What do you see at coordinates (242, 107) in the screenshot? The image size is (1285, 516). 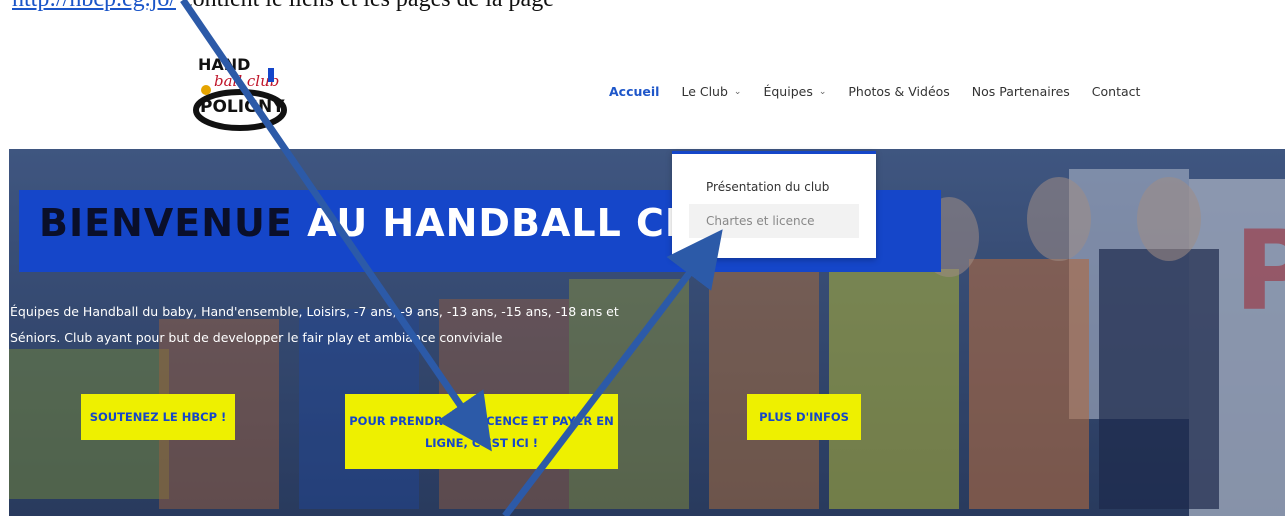 I see `logo-line-3: POLIGNY` at bounding box center [242, 107].